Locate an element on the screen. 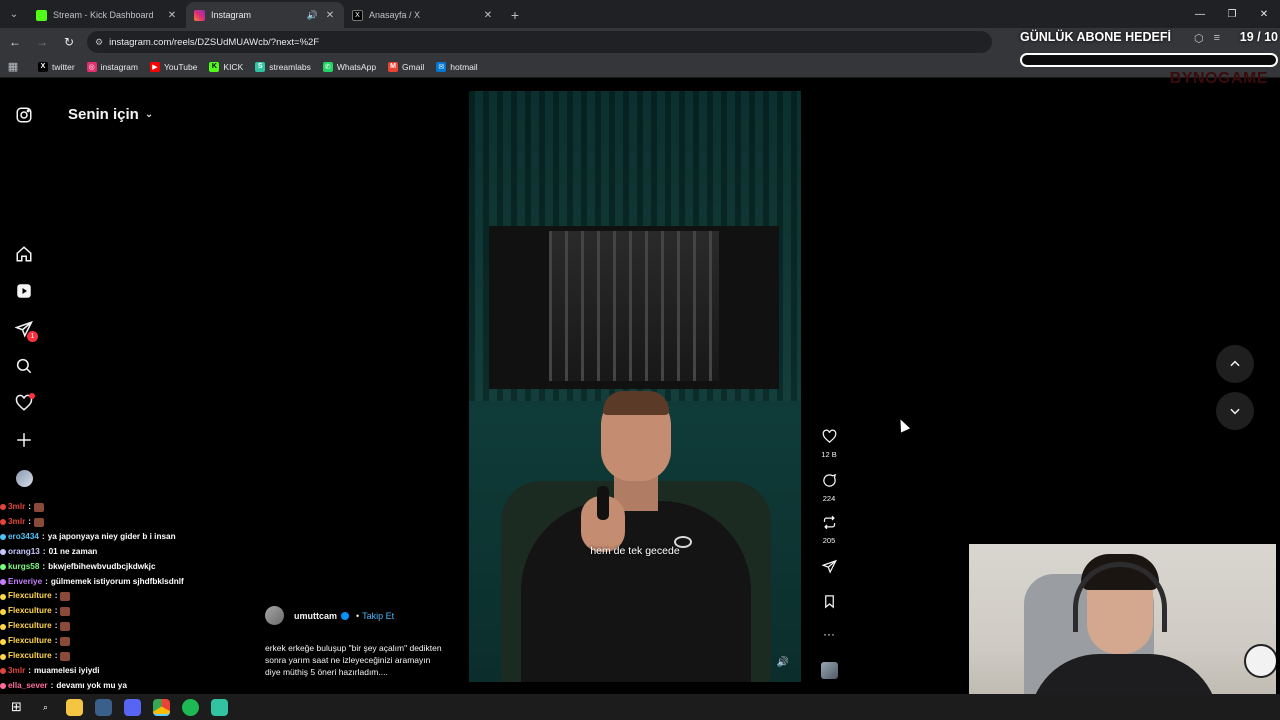 The height and width of the screenshot is (720, 1280). streamlabs-icon is located at coordinates (219, 707).